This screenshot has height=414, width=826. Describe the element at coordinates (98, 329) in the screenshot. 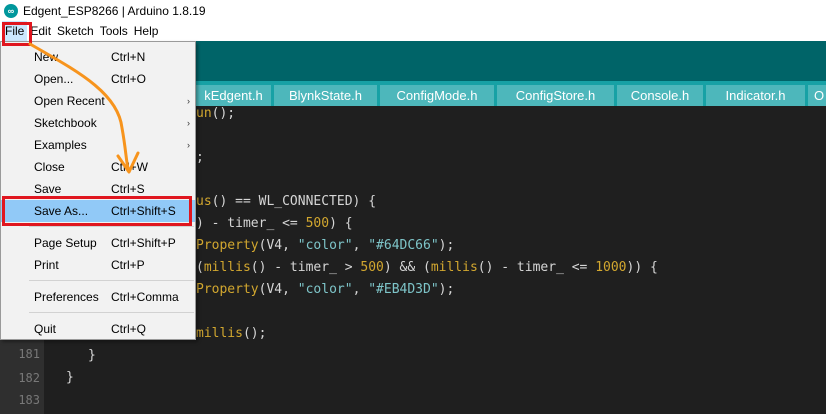

I see `menu-item-quit: Quit Ctrl+Q` at that location.